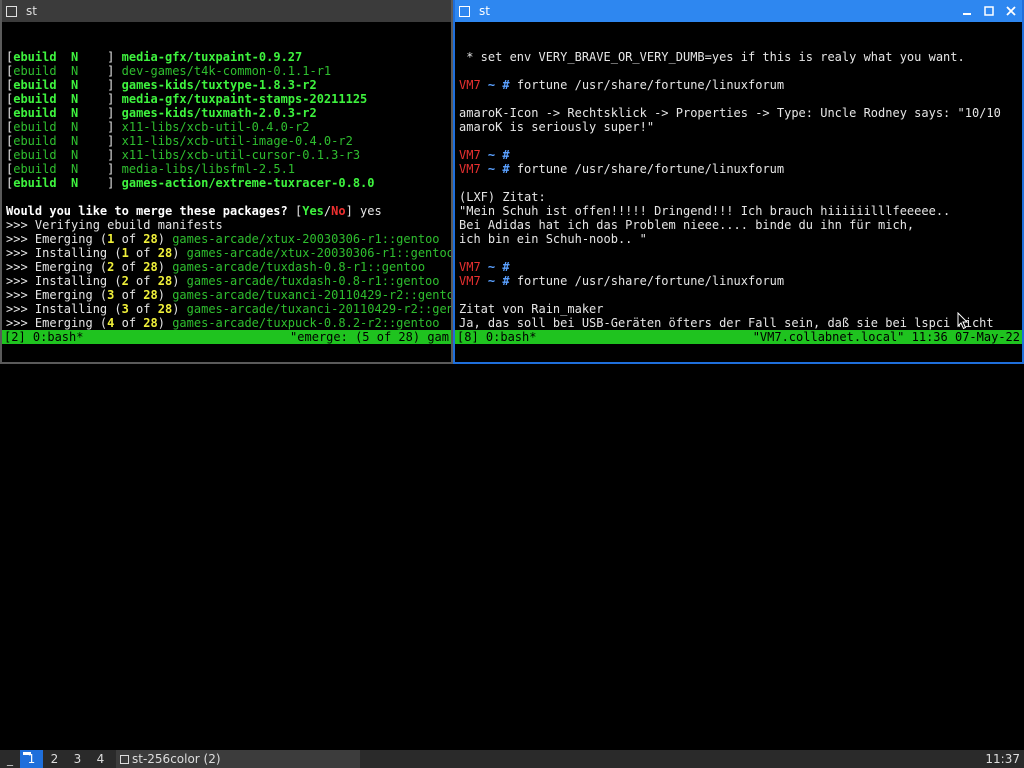  What do you see at coordinates (125, 281) in the screenshot?
I see `terminal-text: 2` at bounding box center [125, 281].